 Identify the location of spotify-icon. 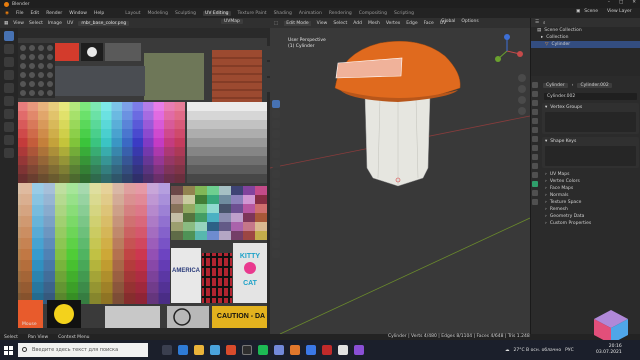
(263, 350).